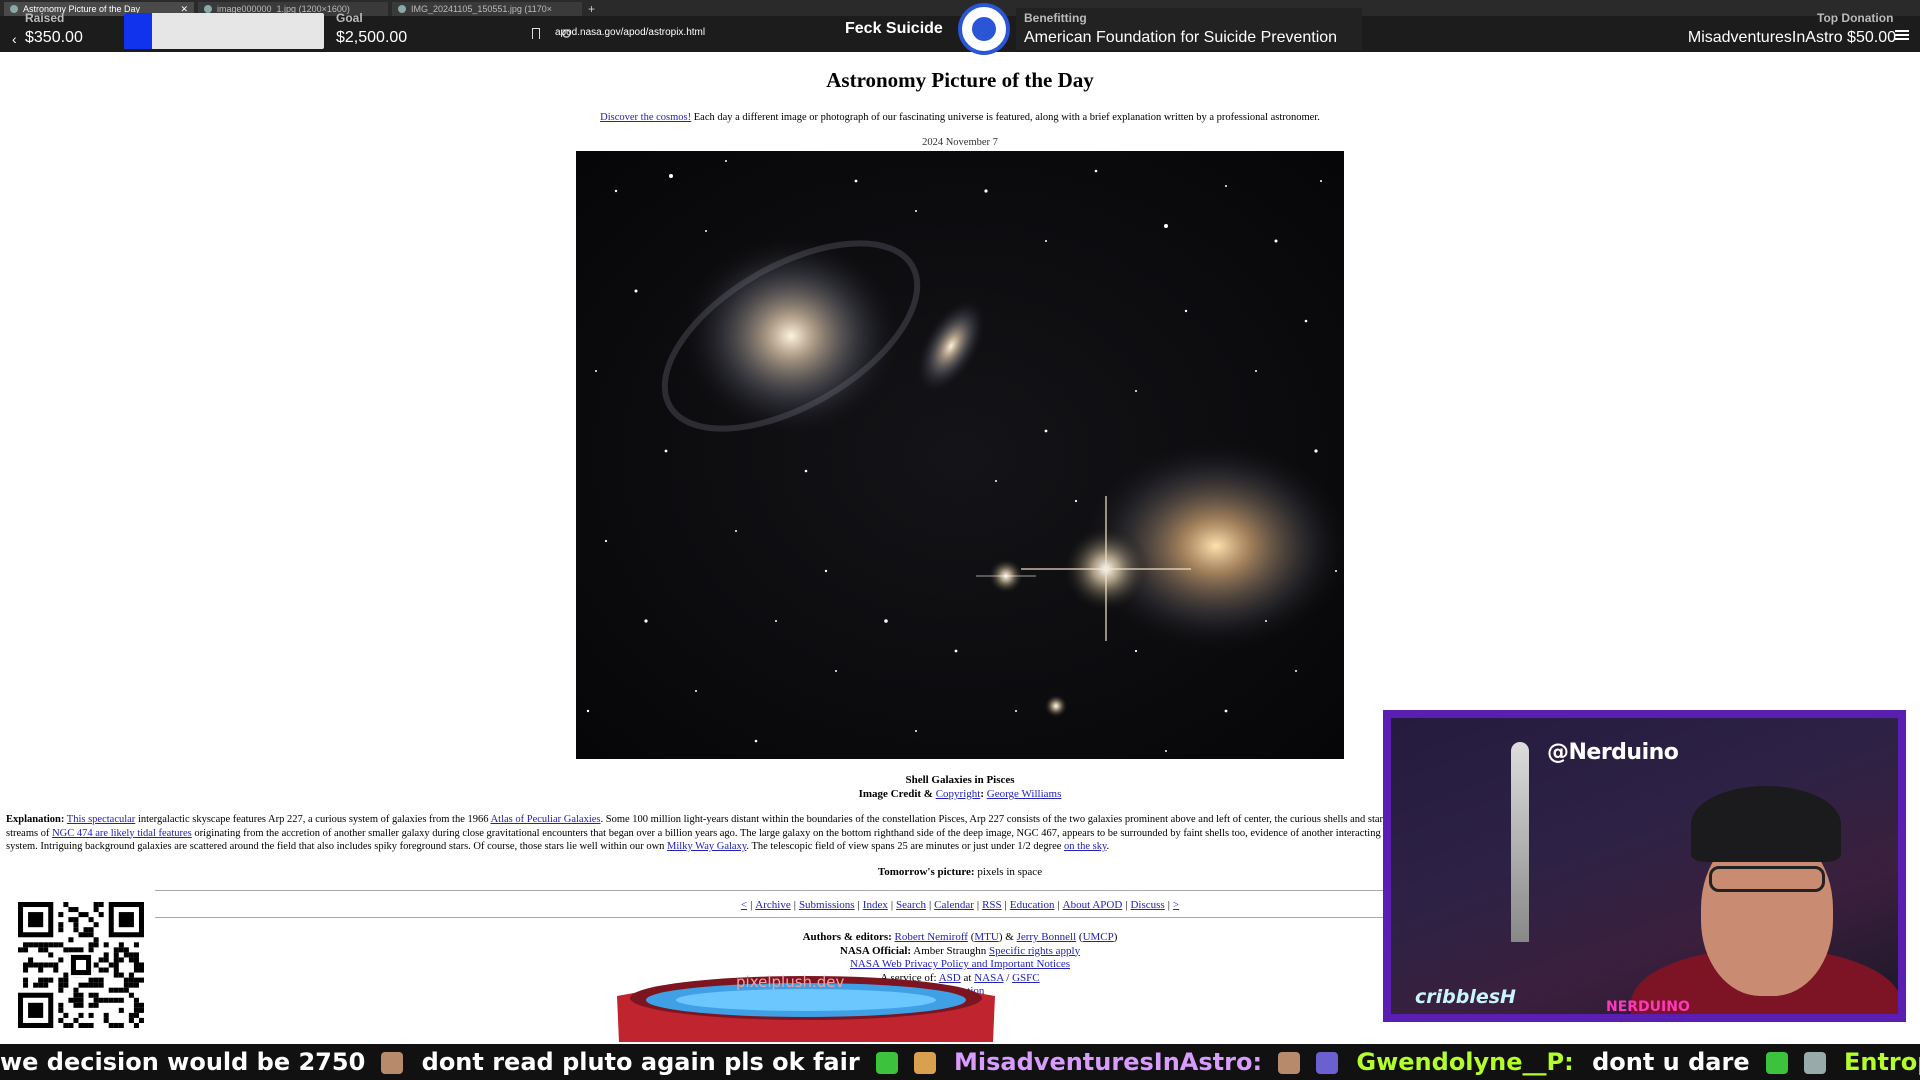 The image size is (1920, 1080). Describe the element at coordinates (1648, 1006) in the screenshot. I see `webcam-brand-overlay: NERDUINO` at that location.